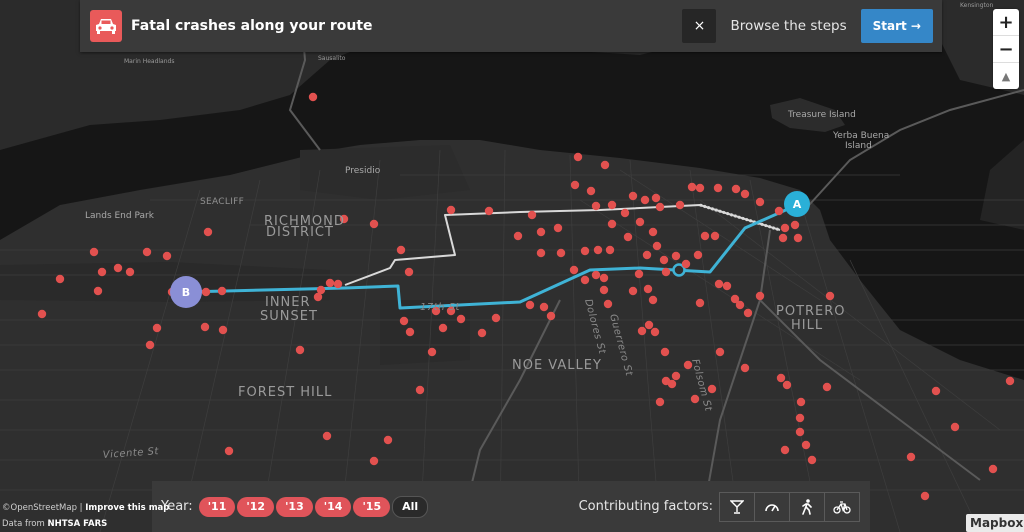  I want to click on osm-attribution-link: ©OpenStreetMap, so click(39, 508).